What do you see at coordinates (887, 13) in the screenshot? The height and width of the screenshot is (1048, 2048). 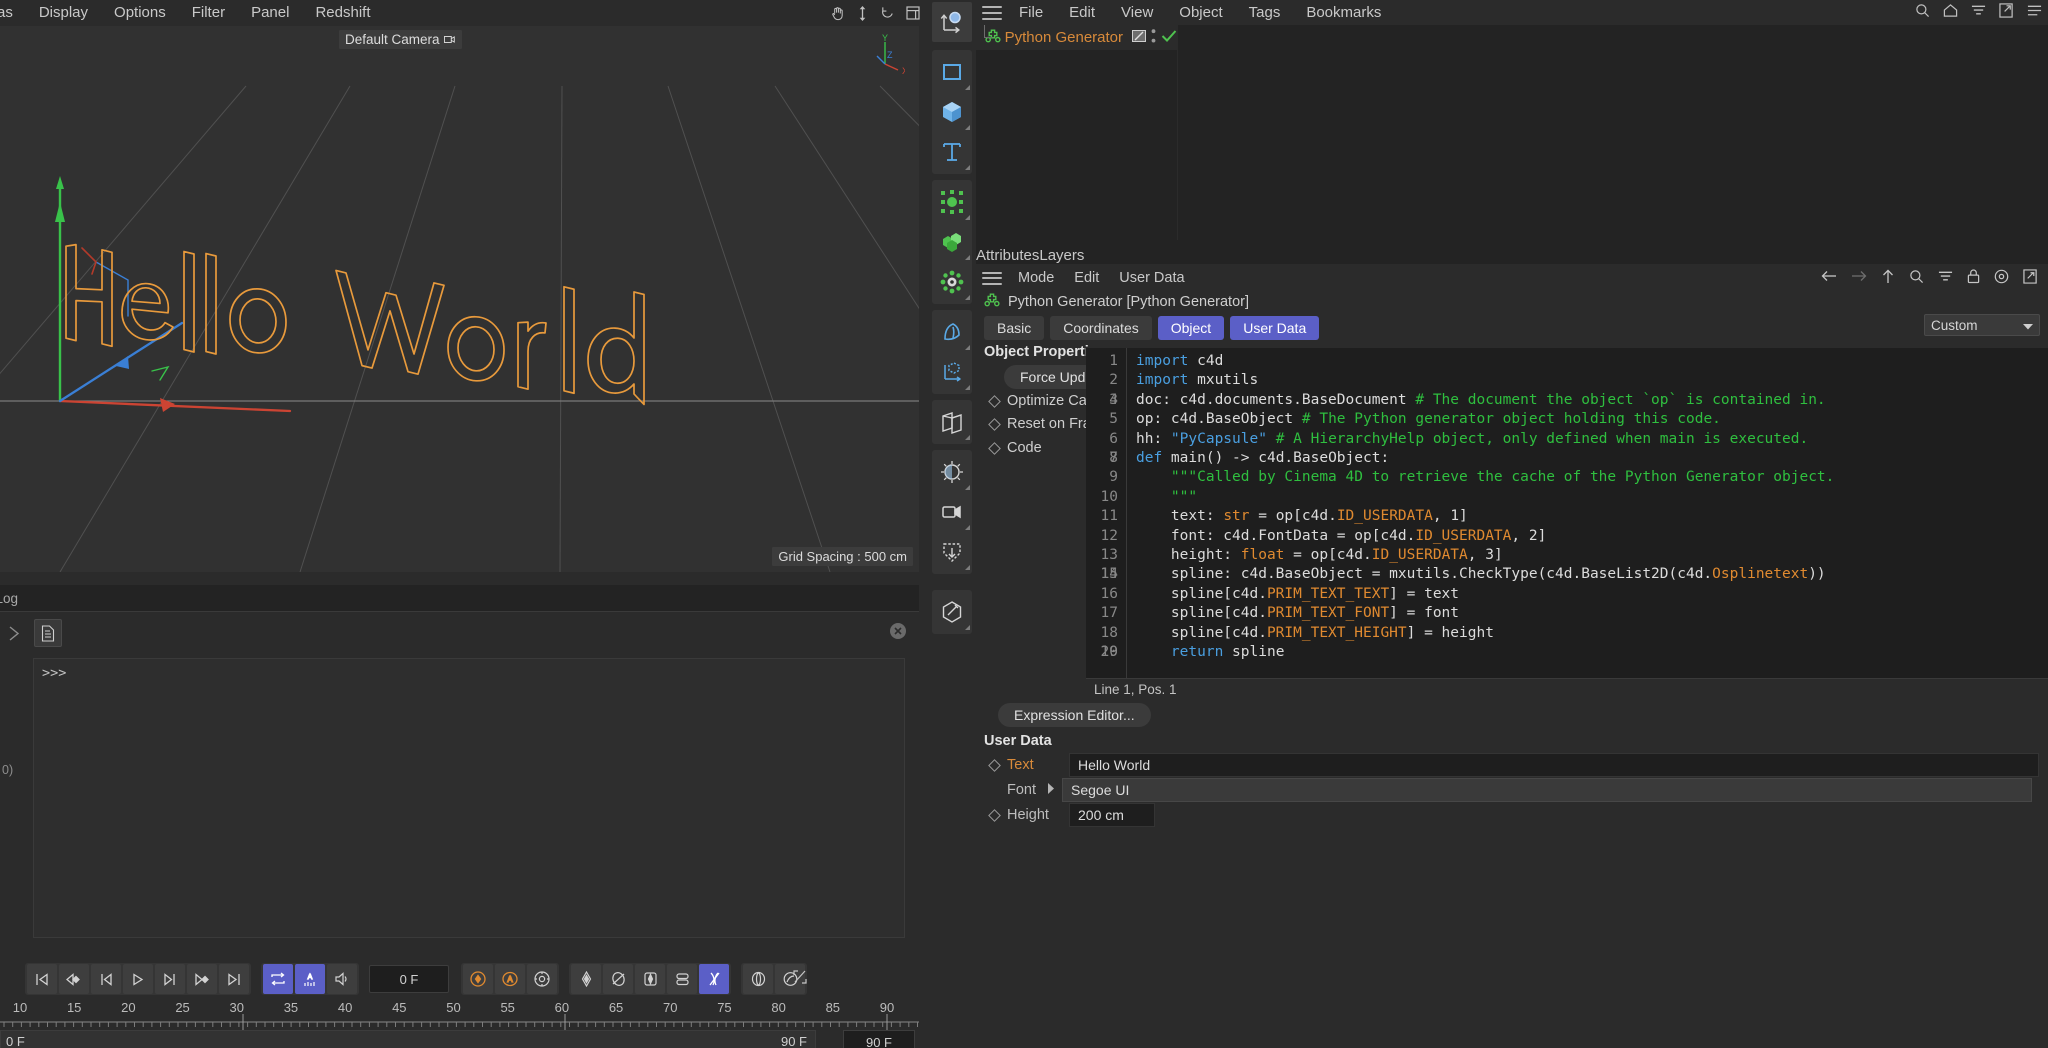 I see `rotate-icon` at bounding box center [887, 13].